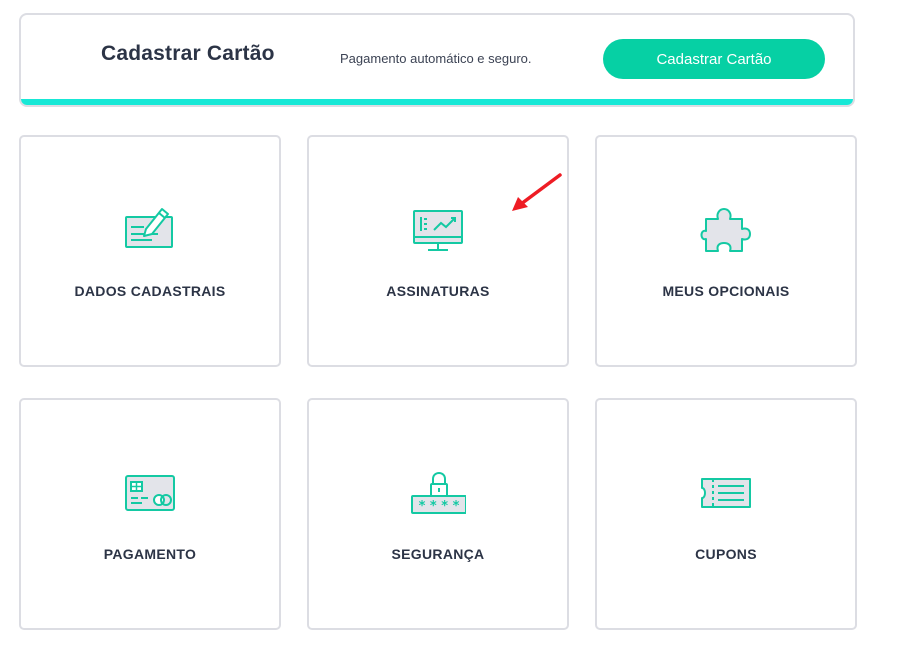 This screenshot has height=657, width=903. I want to click on card-meus-opcionais: MEUS OPCIONAIS, so click(726, 251).